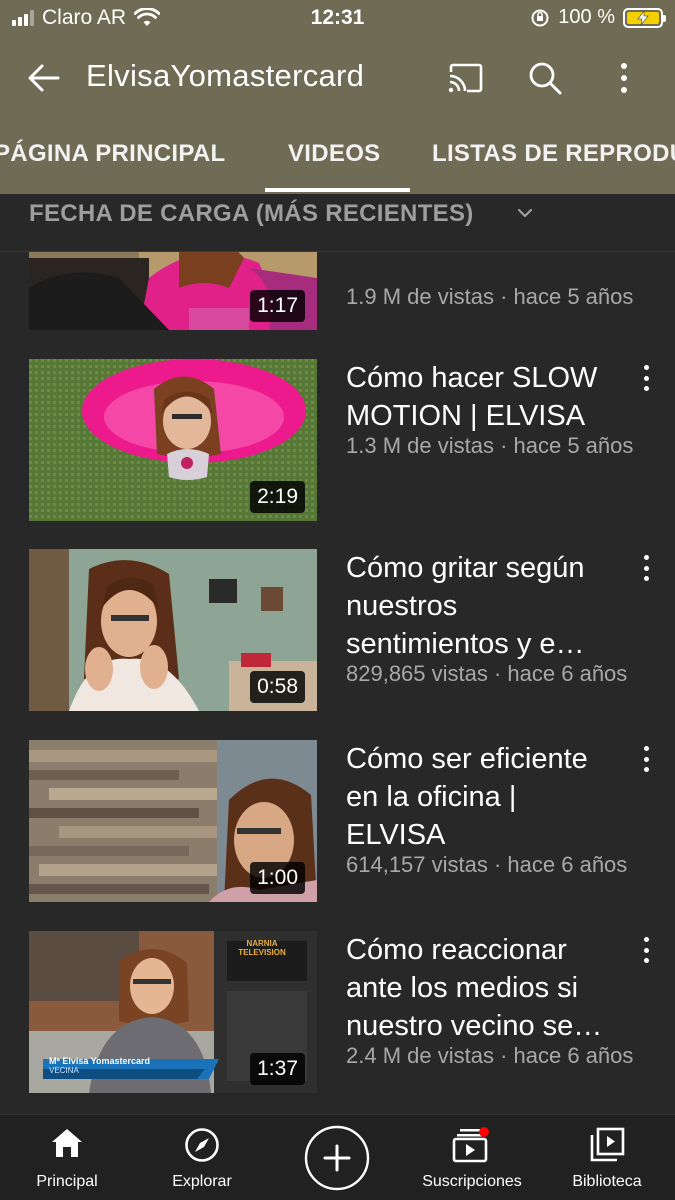 Image resolution: width=675 pixels, height=1200 pixels. What do you see at coordinates (553, 154) in the screenshot?
I see `tab-playlists: LISTAS DE REPRODUCCIÓN` at bounding box center [553, 154].